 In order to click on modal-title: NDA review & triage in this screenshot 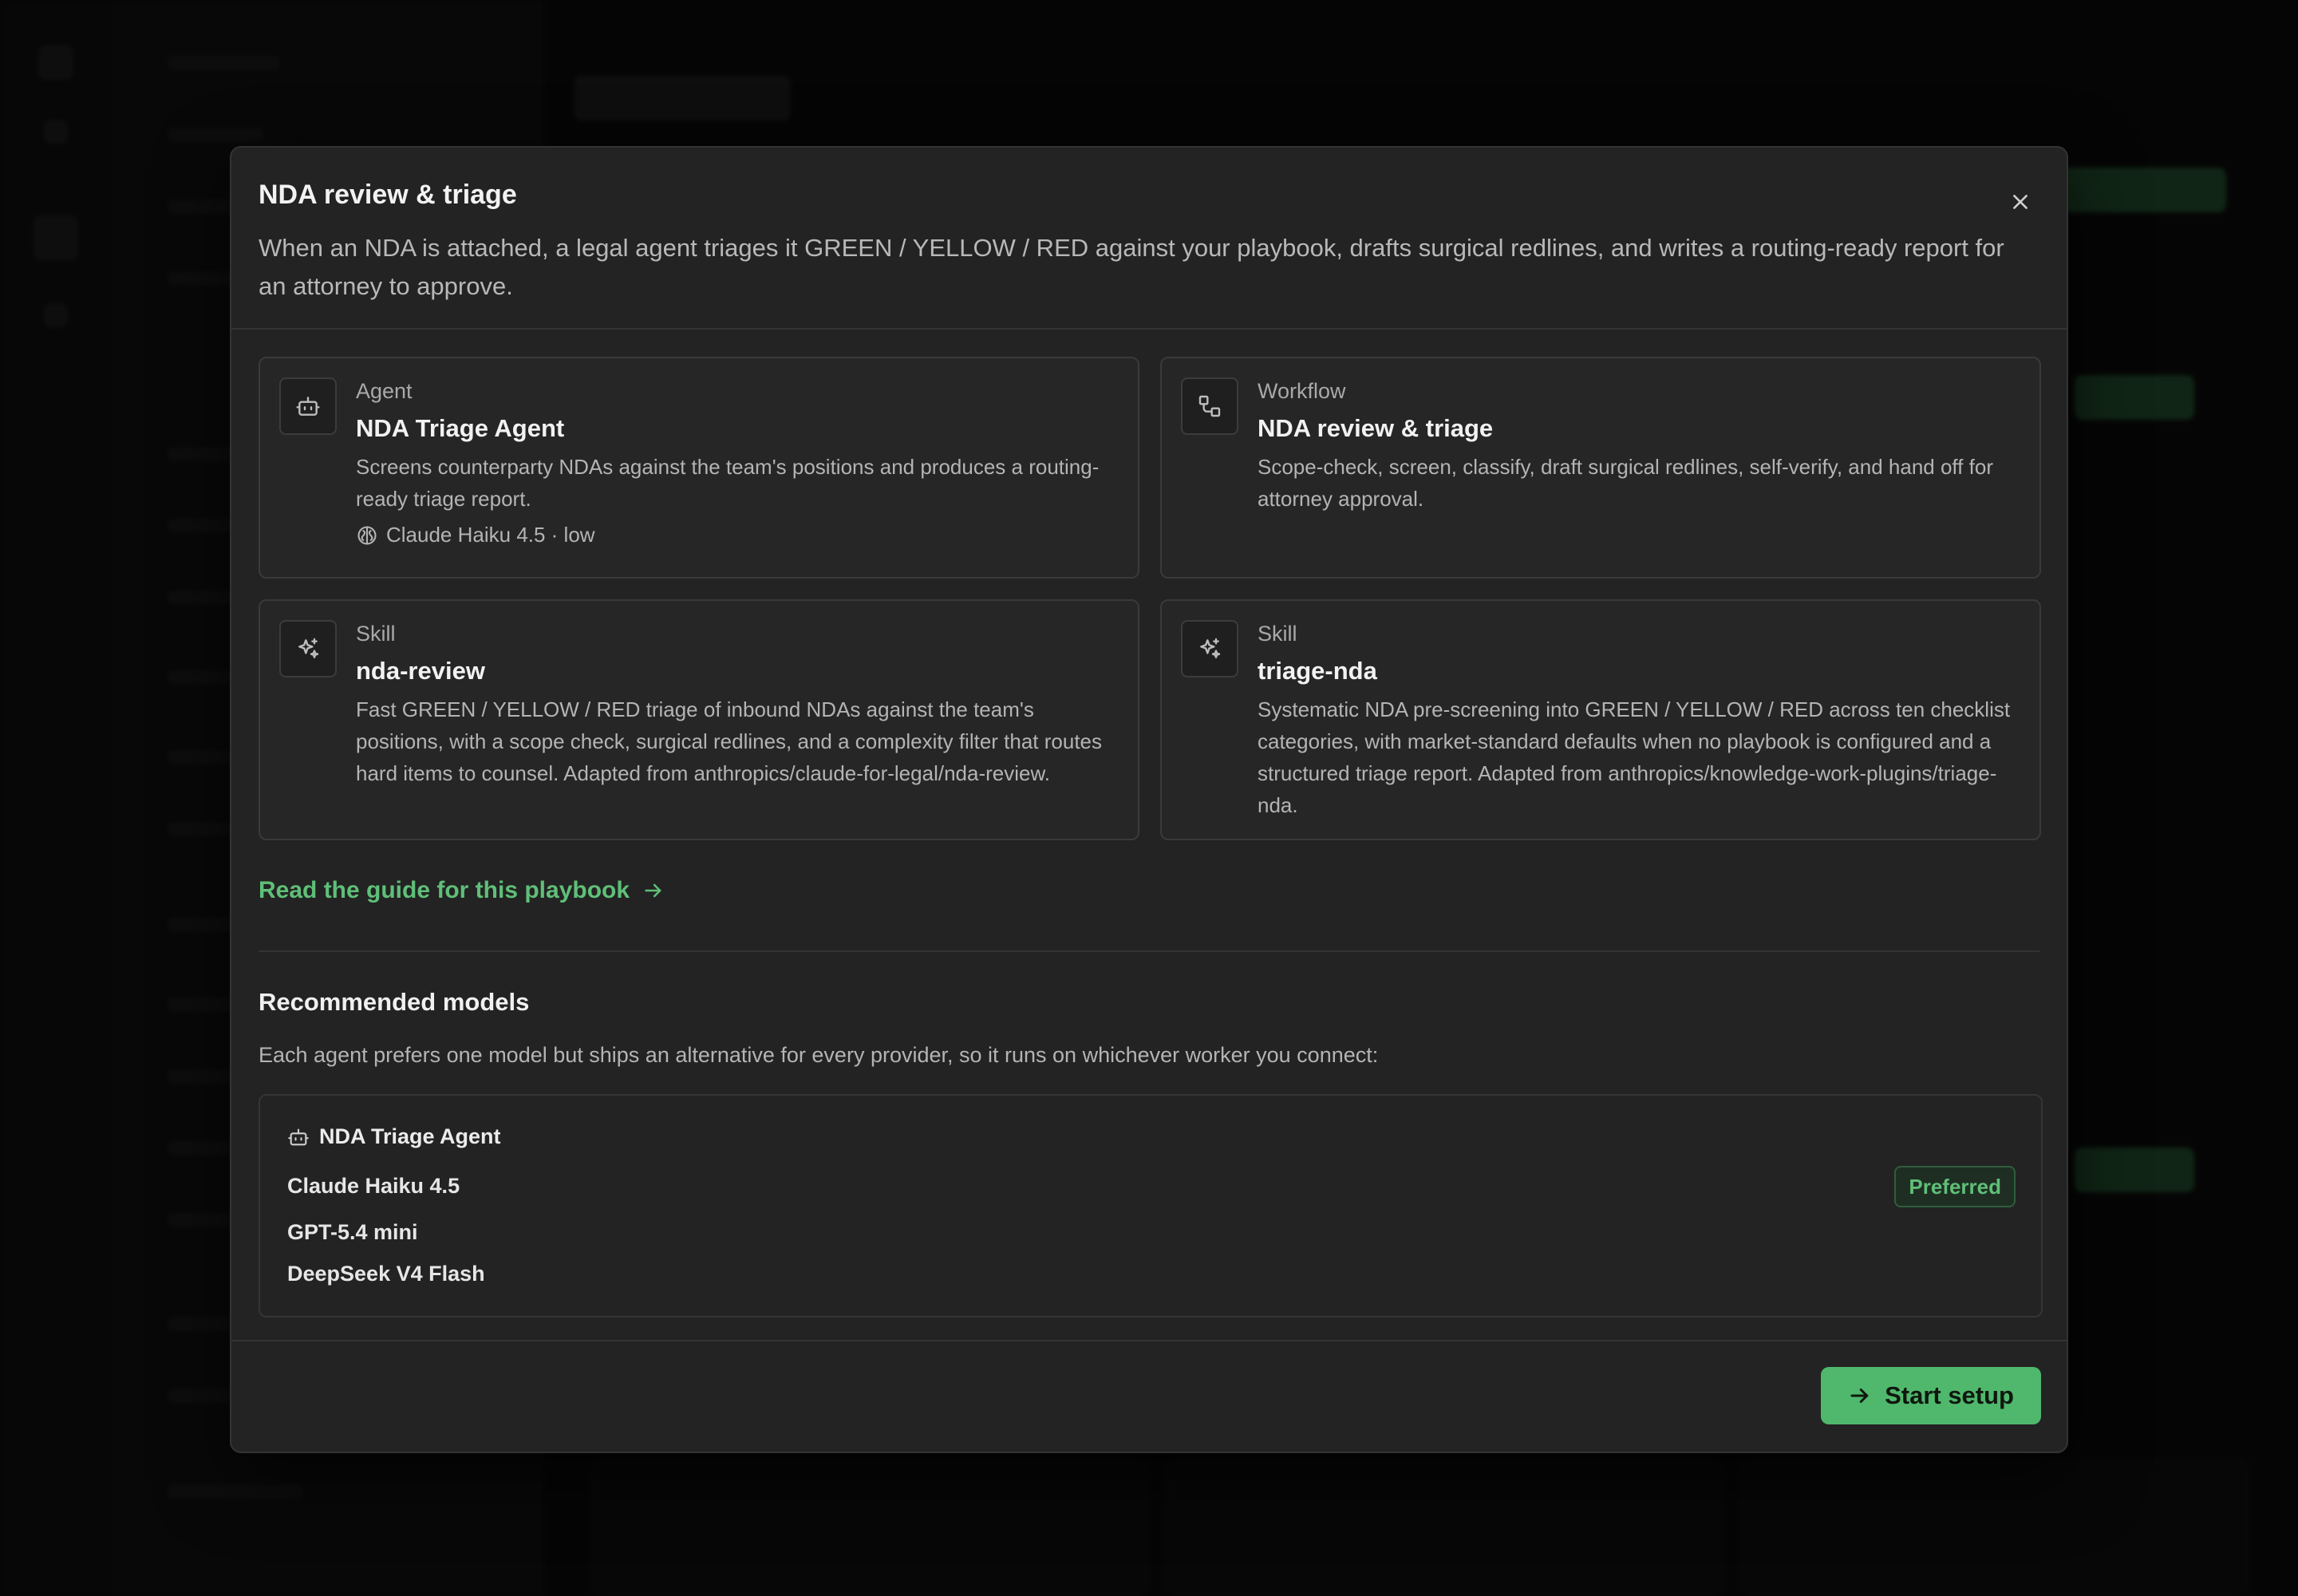, I will do `click(388, 195)`.